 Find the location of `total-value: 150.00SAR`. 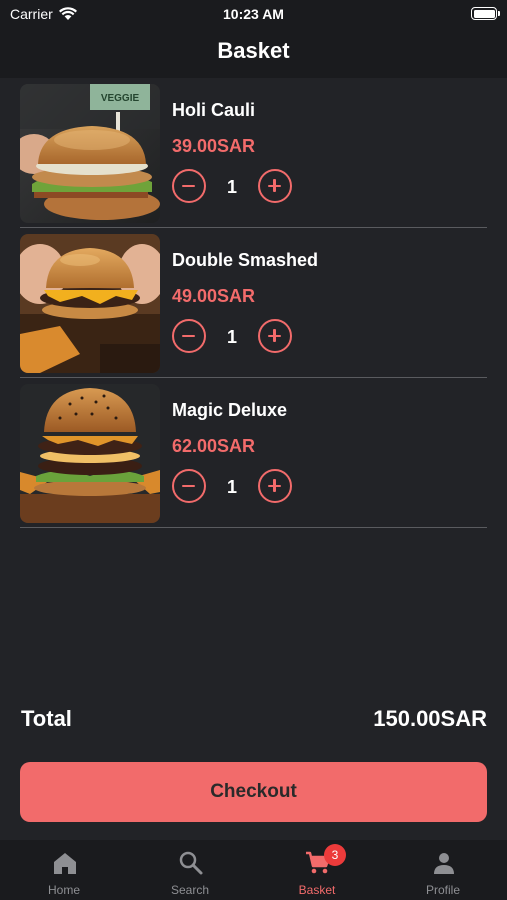

total-value: 150.00SAR is located at coordinates (430, 718).